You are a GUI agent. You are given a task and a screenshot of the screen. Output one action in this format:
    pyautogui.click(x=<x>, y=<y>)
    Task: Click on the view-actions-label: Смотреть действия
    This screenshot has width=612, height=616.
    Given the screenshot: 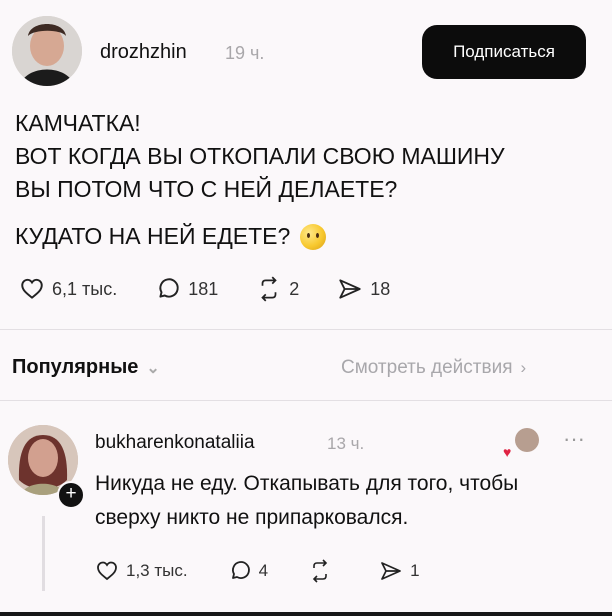 What is the action you would take?
    pyautogui.click(x=427, y=367)
    